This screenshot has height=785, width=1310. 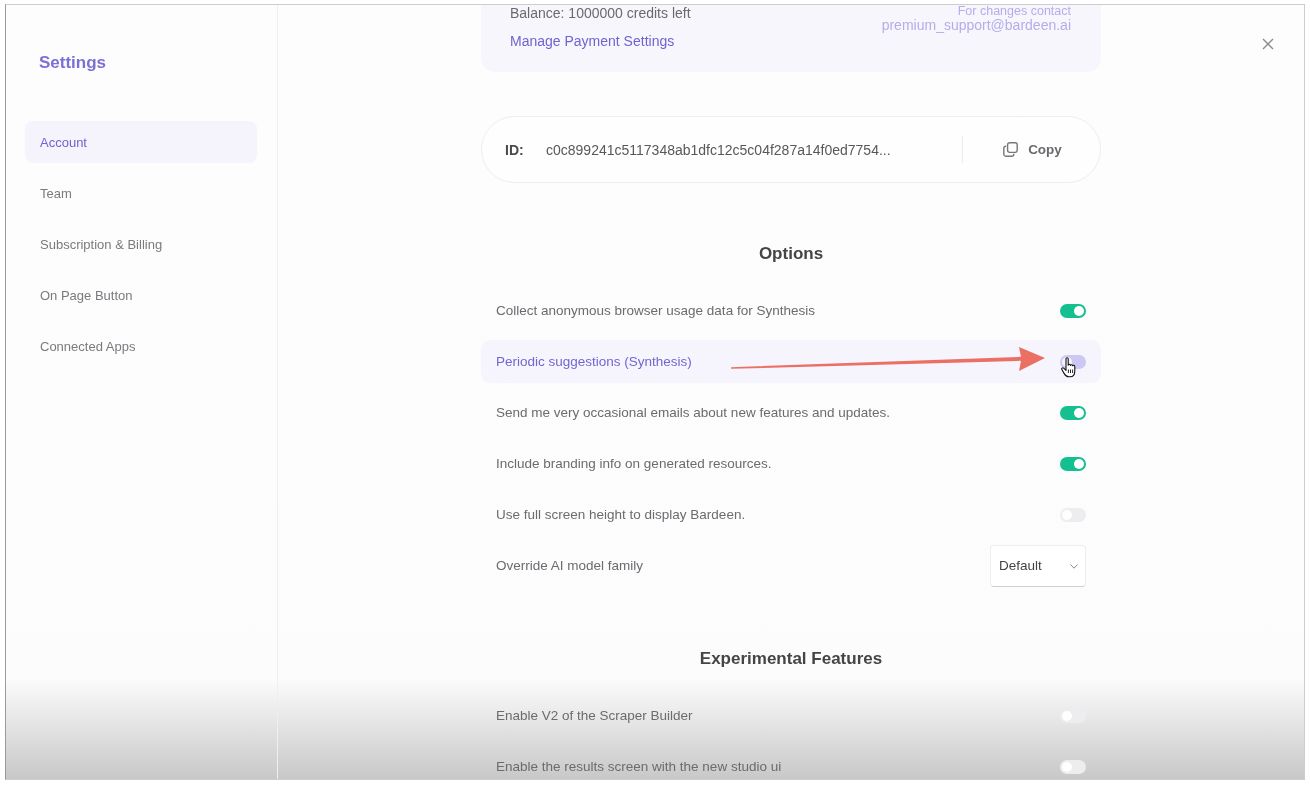 What do you see at coordinates (639, 766) in the screenshot?
I see `setting-label: Enable the results screen with the new studio ui` at bounding box center [639, 766].